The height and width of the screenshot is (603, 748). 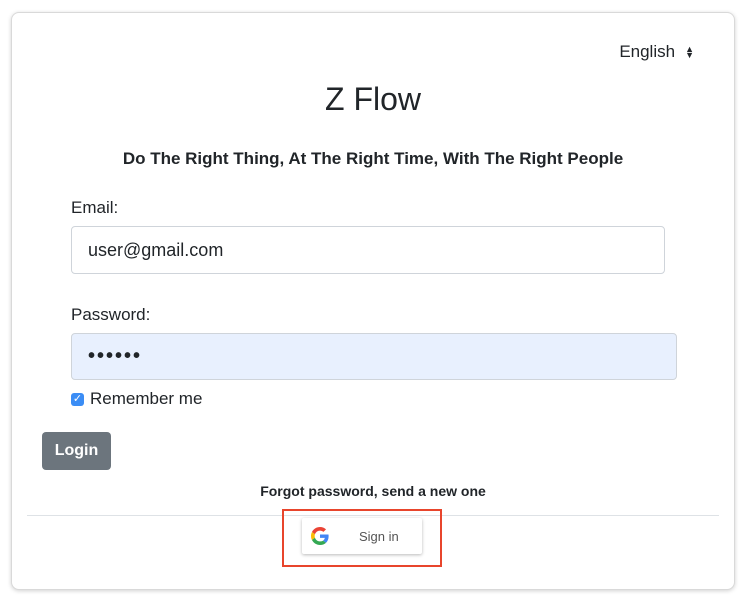 What do you see at coordinates (373, 491) in the screenshot?
I see `forgot-password-link: Forgot password, send a new one` at bounding box center [373, 491].